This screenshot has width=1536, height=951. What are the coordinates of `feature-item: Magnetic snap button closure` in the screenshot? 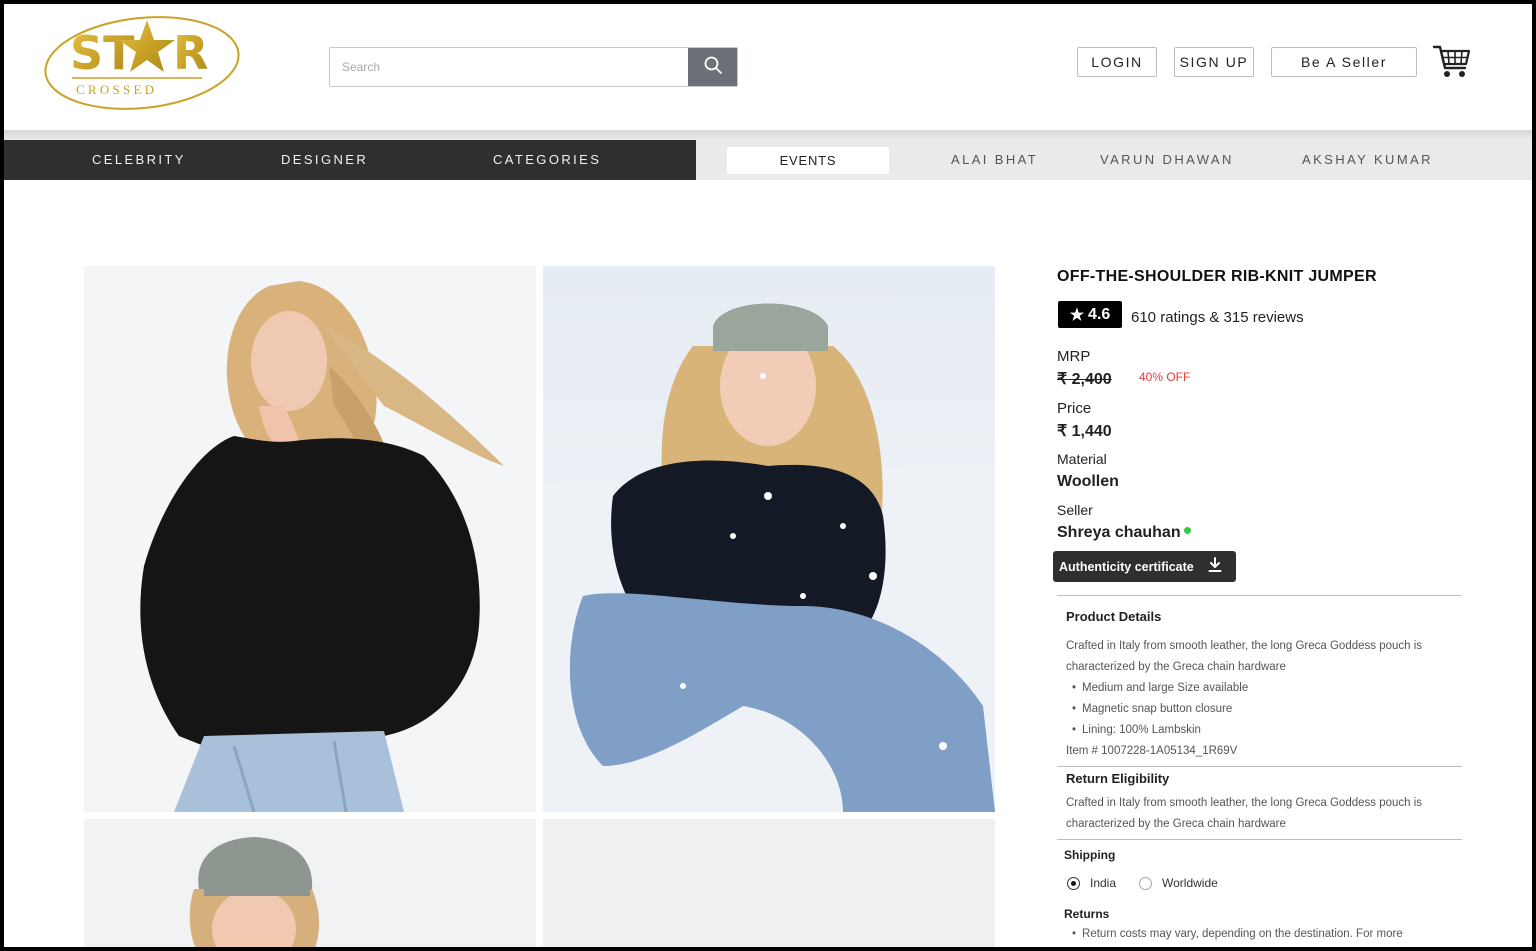 It's located at (1263, 709).